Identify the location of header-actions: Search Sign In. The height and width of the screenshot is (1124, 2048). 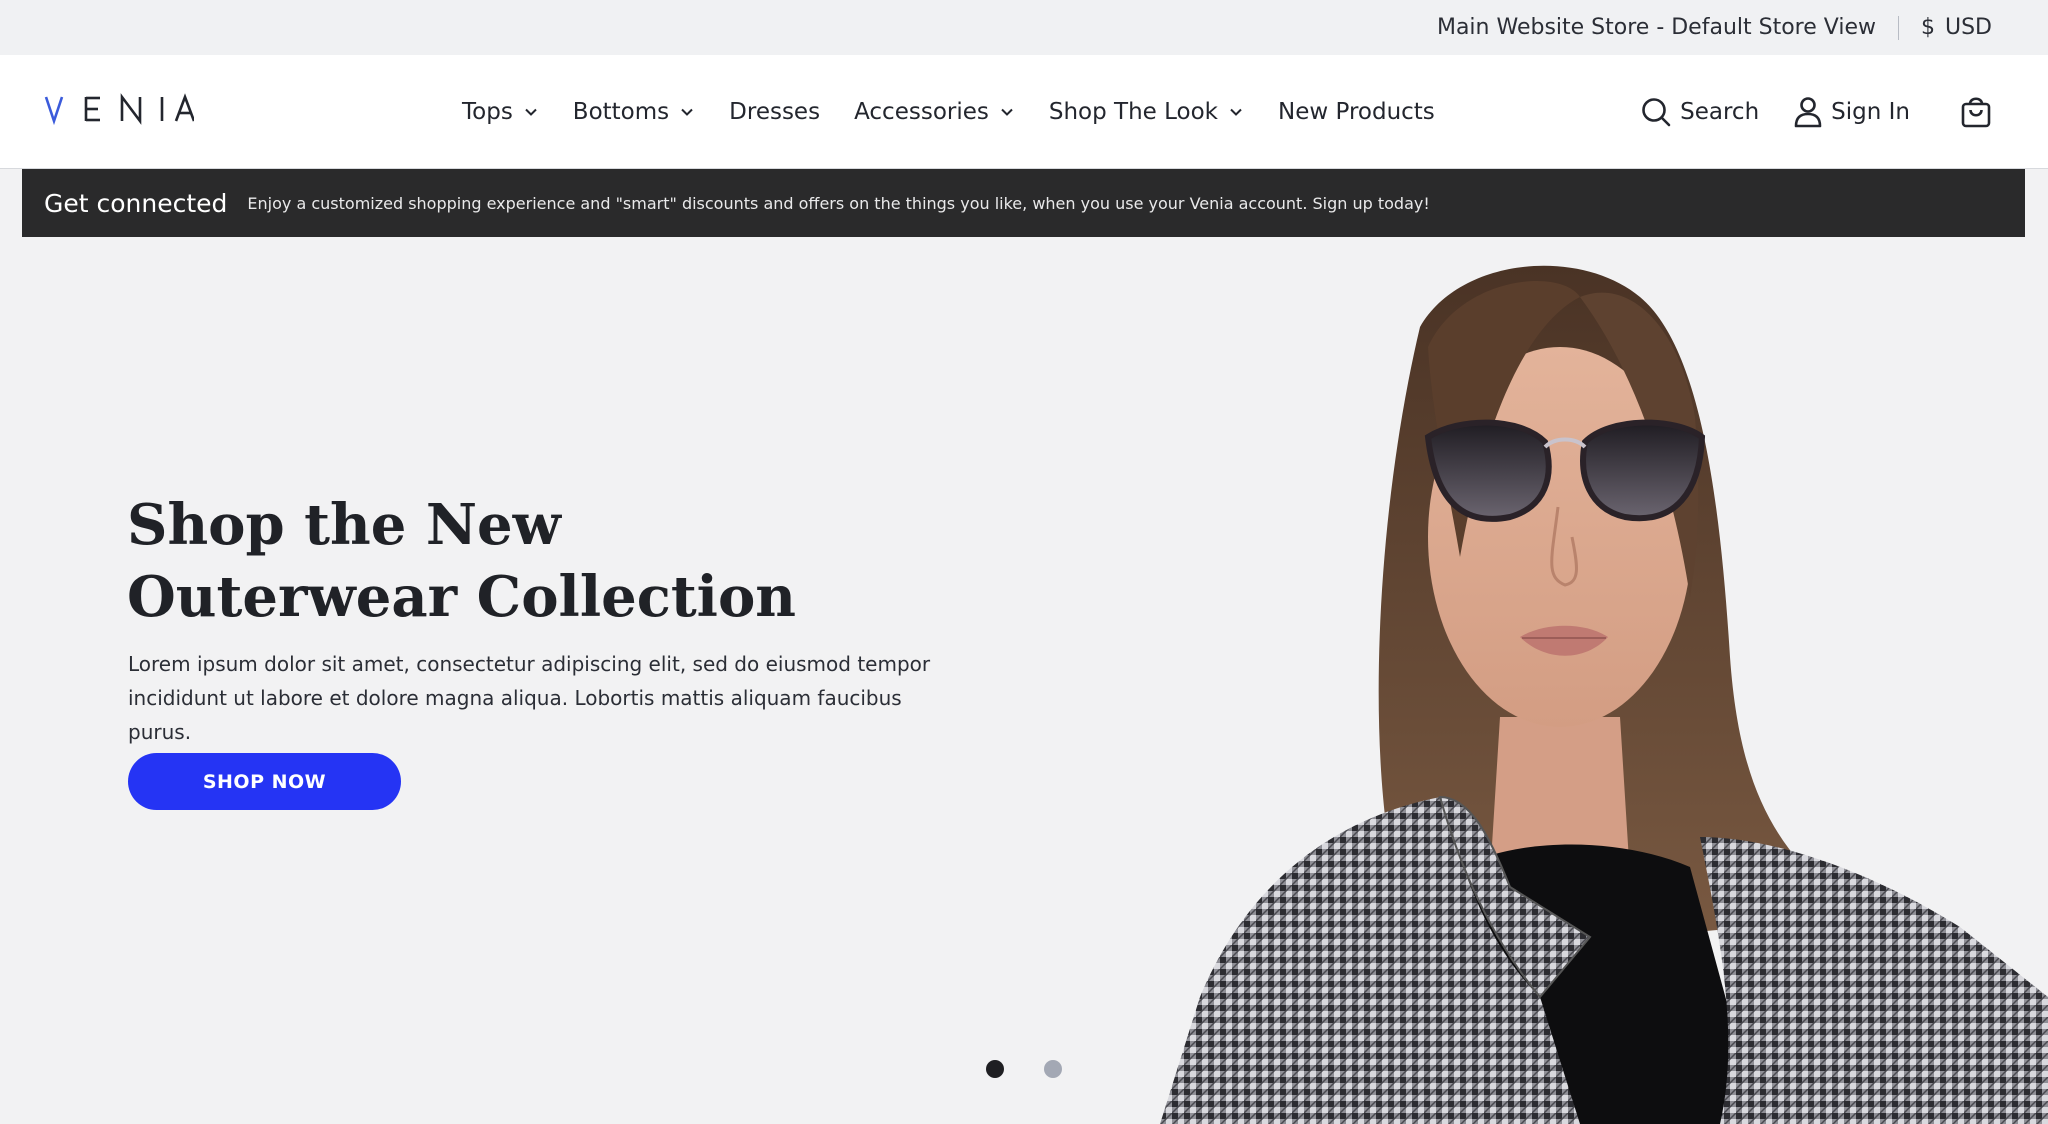
(1844, 112).